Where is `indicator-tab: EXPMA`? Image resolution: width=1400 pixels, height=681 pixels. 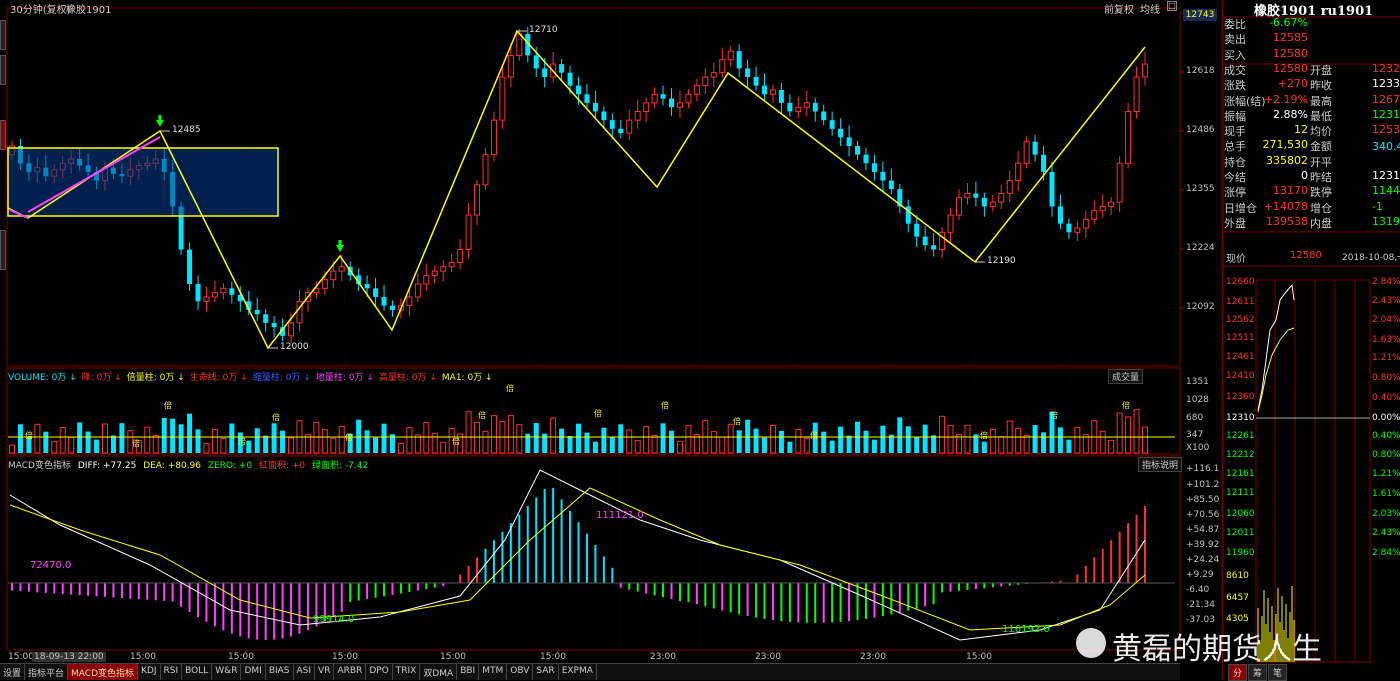 indicator-tab: EXPMA is located at coordinates (578, 672).